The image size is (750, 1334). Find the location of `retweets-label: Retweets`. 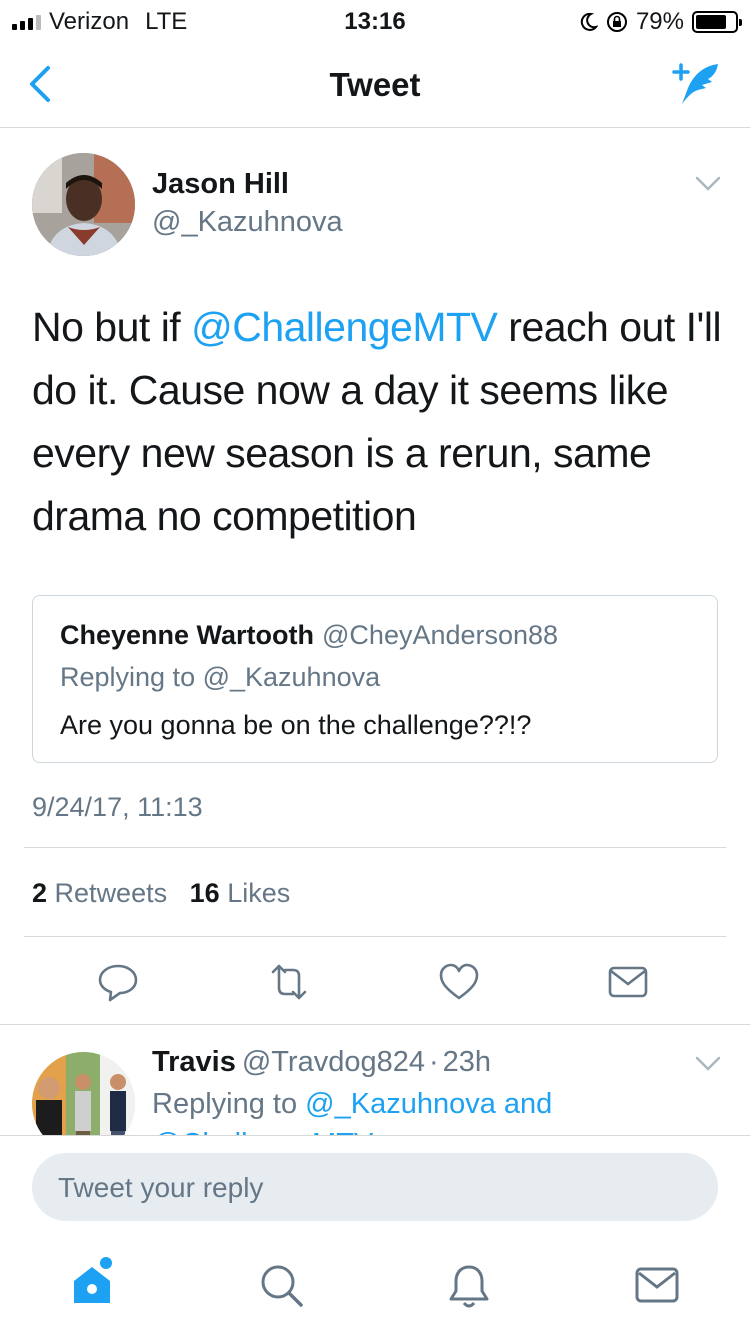

retweets-label: Retweets is located at coordinates (111, 893).